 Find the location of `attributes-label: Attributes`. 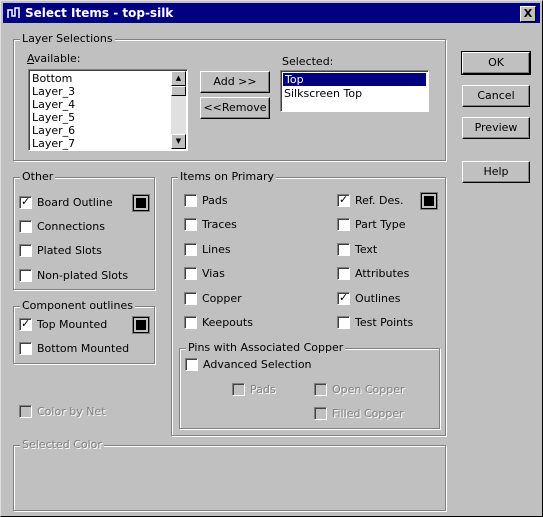

attributes-label: Attributes is located at coordinates (382, 273).